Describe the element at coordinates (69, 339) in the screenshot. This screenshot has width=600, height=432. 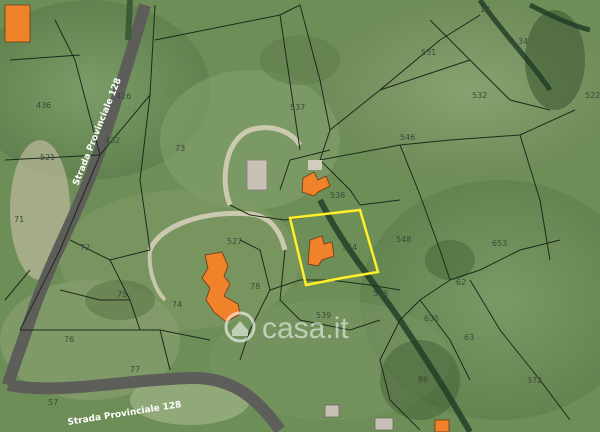
I see `parcel-label: 76` at that location.